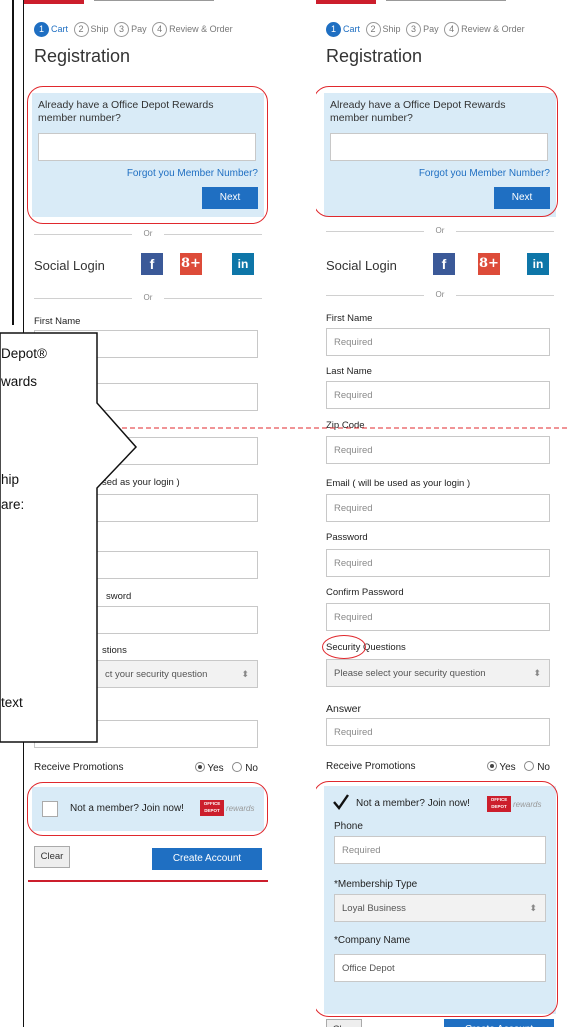  I want to click on email-field, so click(146, 508).